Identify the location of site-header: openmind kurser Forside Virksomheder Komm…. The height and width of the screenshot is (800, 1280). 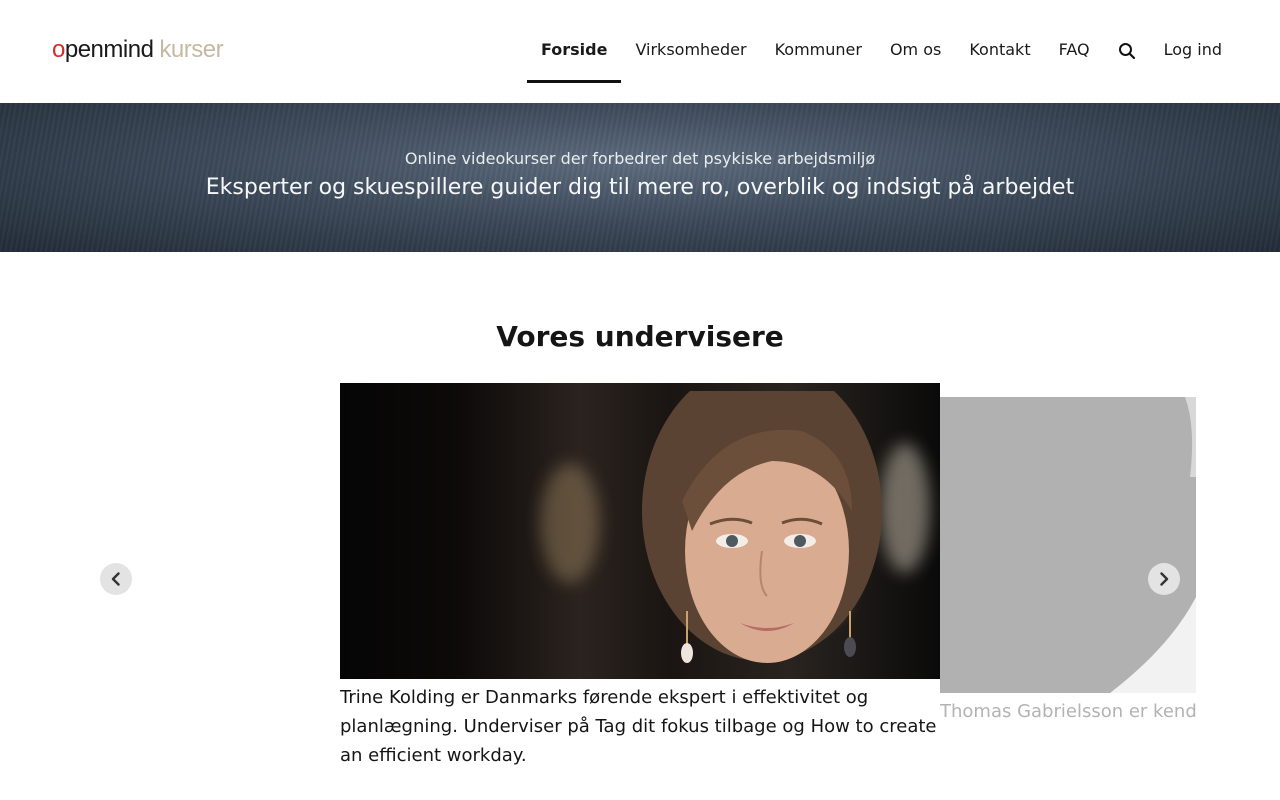
(640, 51).